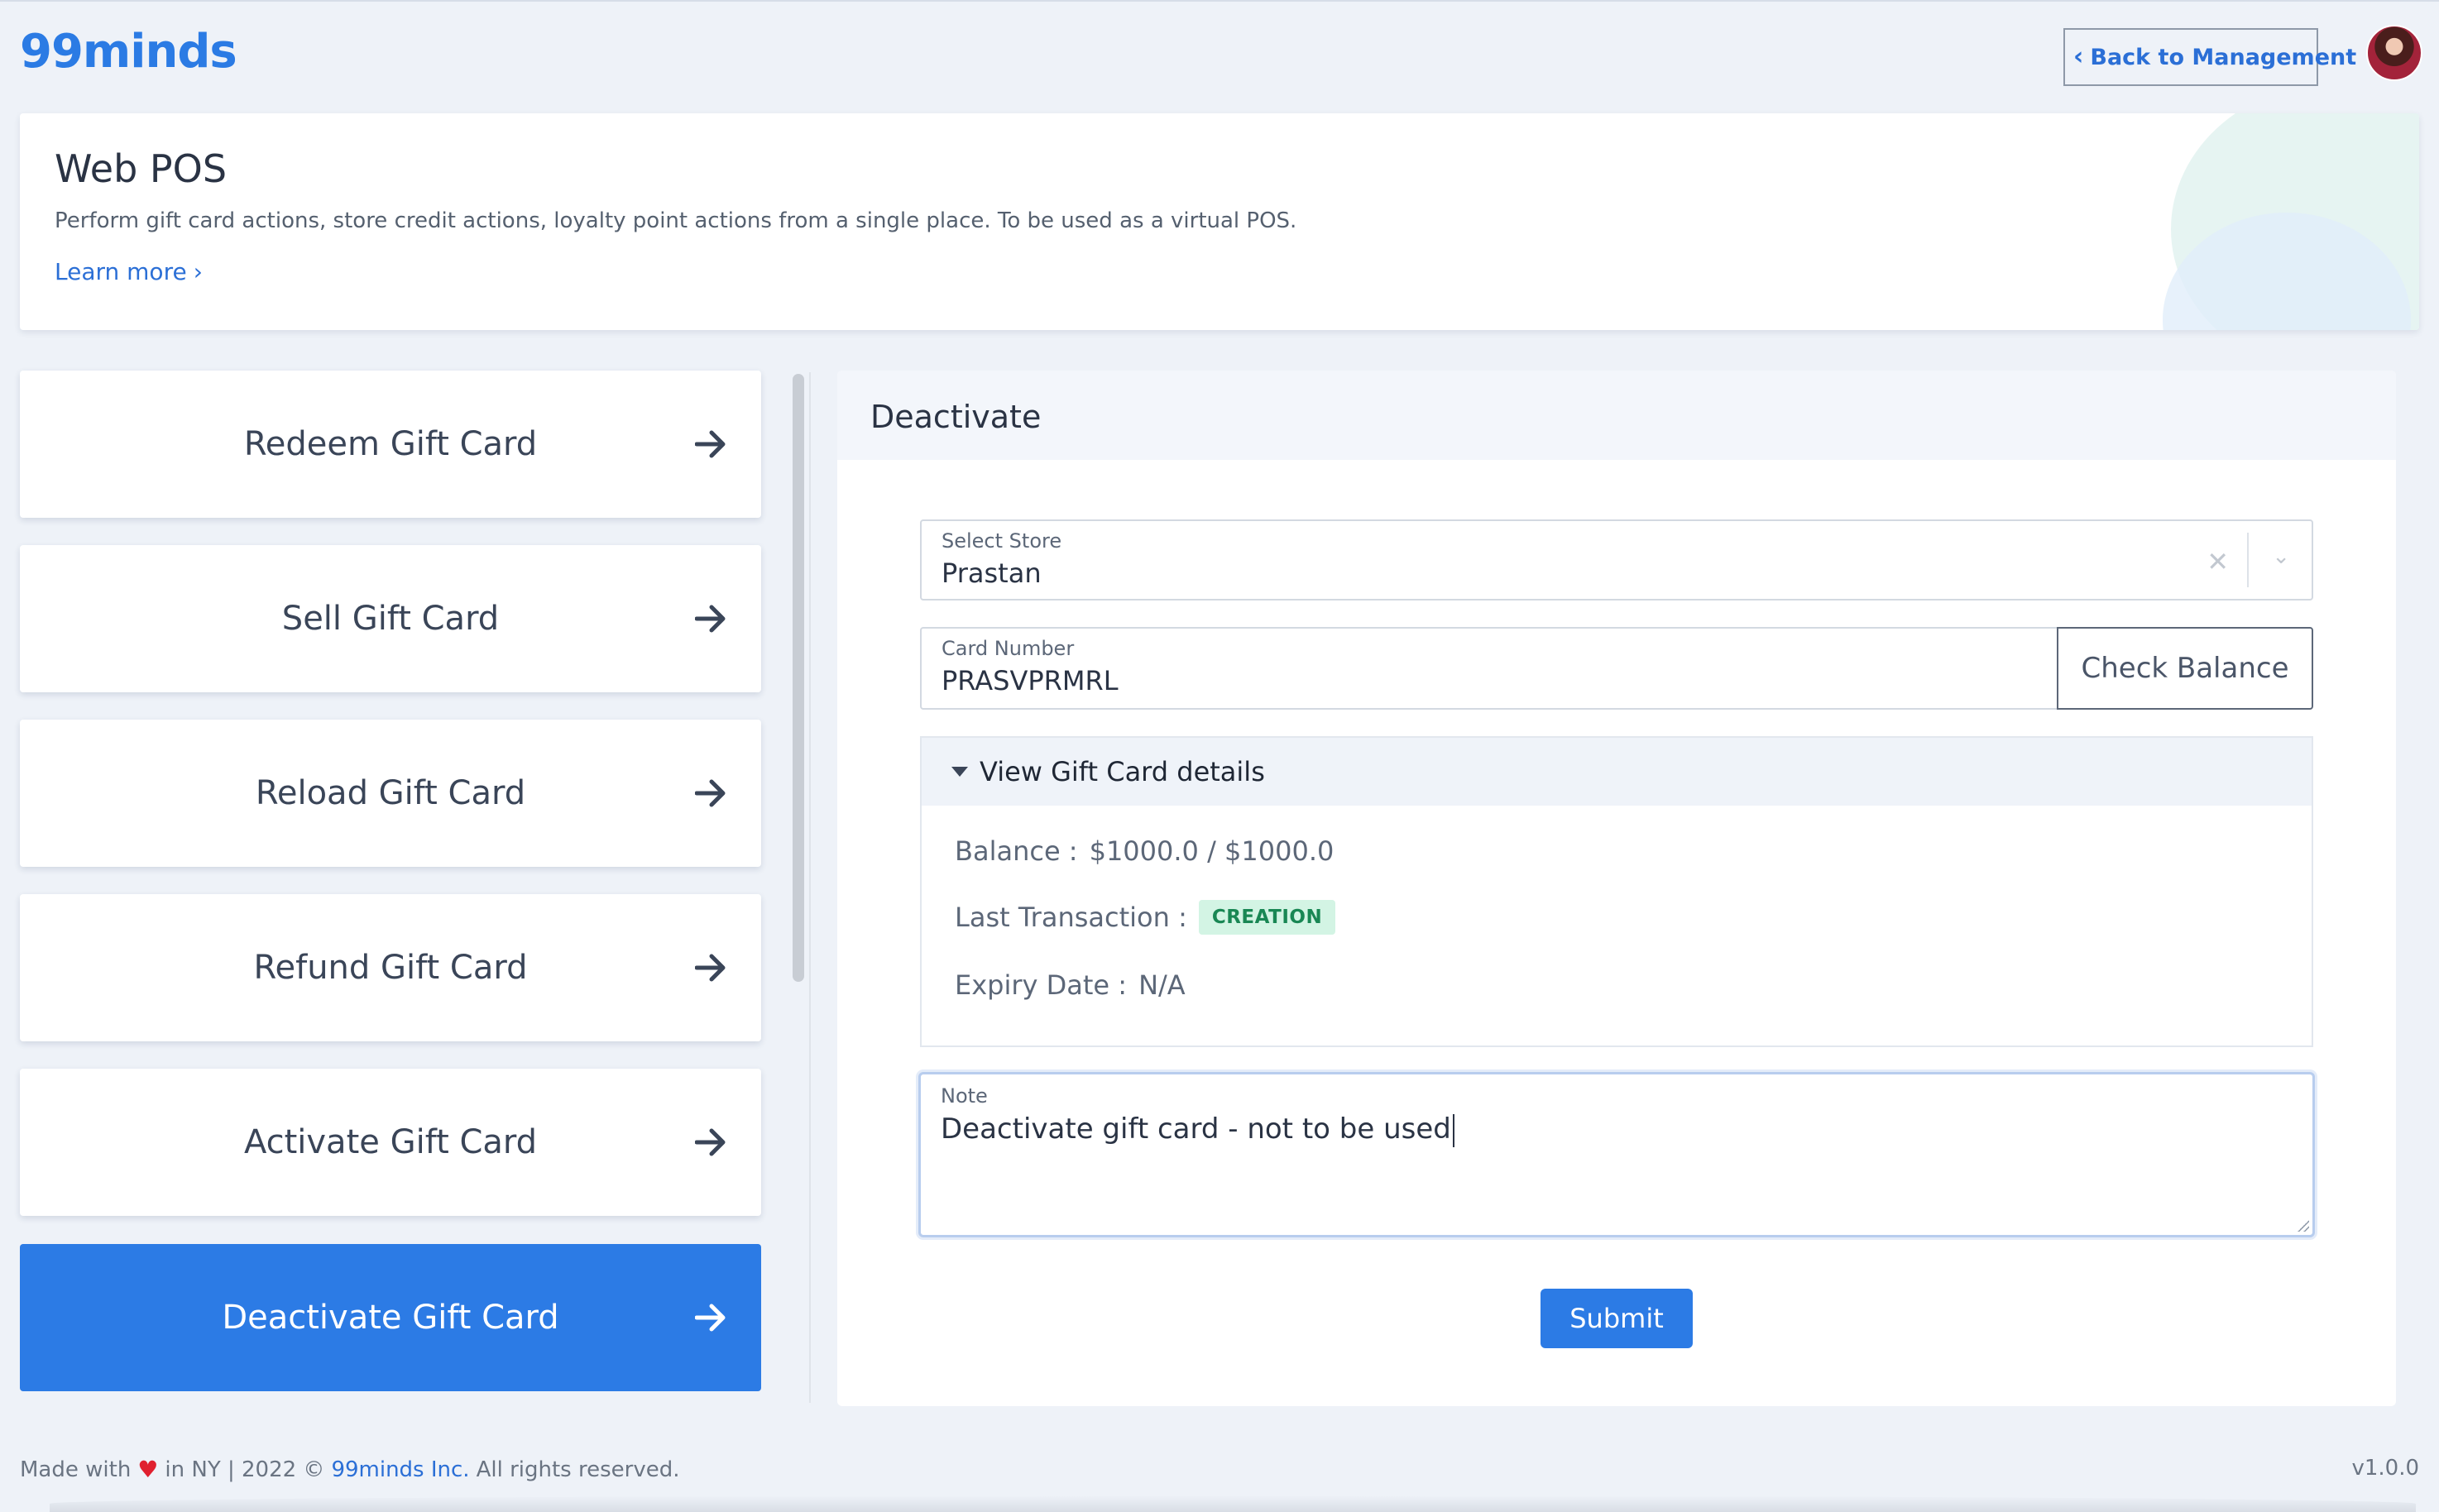 This screenshot has height=1512, width=2439. What do you see at coordinates (956, 417) in the screenshot?
I see `panel-title: Deactivate` at bounding box center [956, 417].